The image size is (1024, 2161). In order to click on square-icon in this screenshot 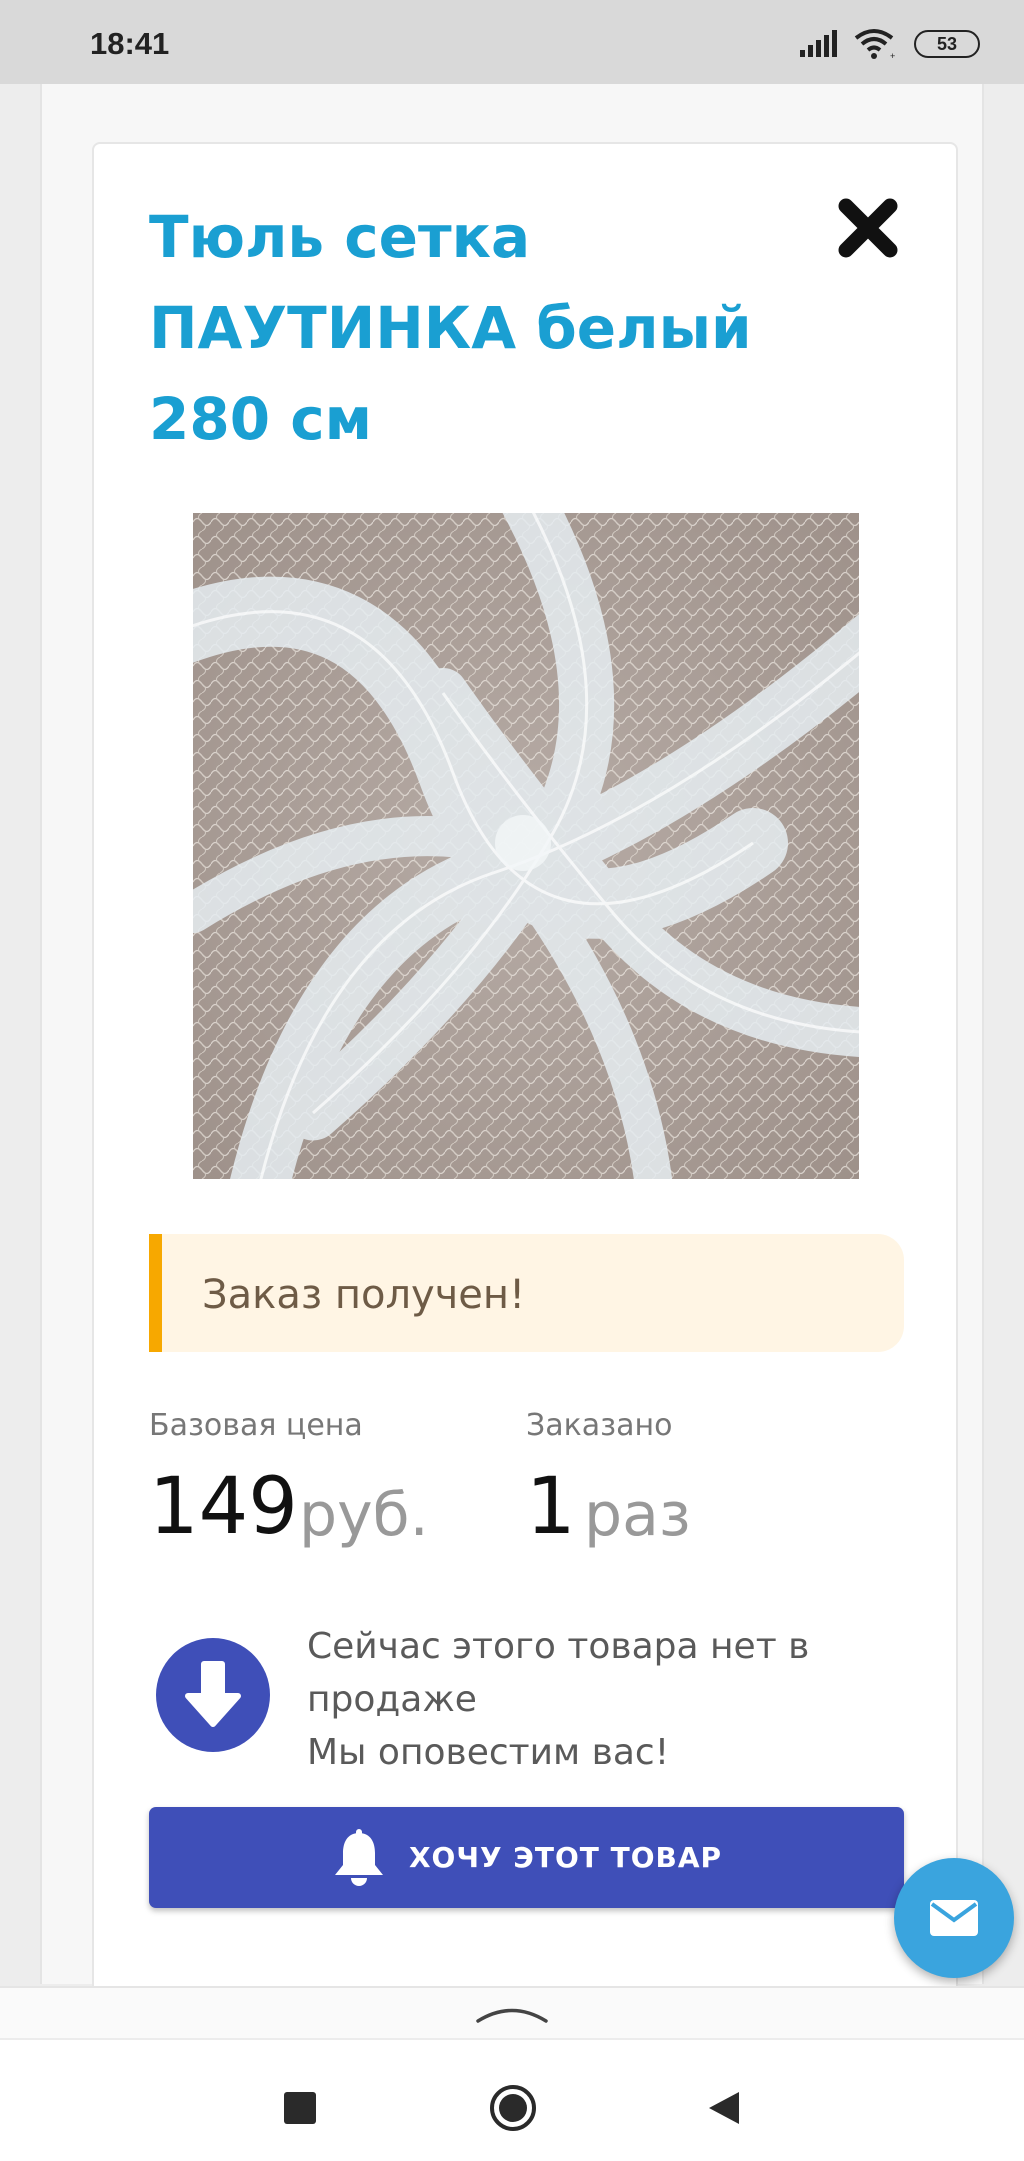, I will do `click(300, 2108)`.